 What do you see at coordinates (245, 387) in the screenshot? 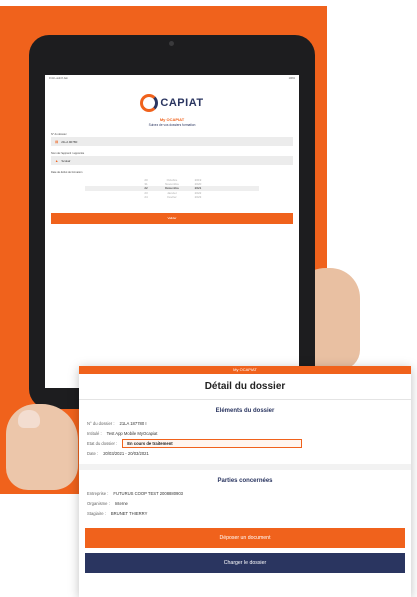
I see `page-title: Détail du dossier` at bounding box center [245, 387].